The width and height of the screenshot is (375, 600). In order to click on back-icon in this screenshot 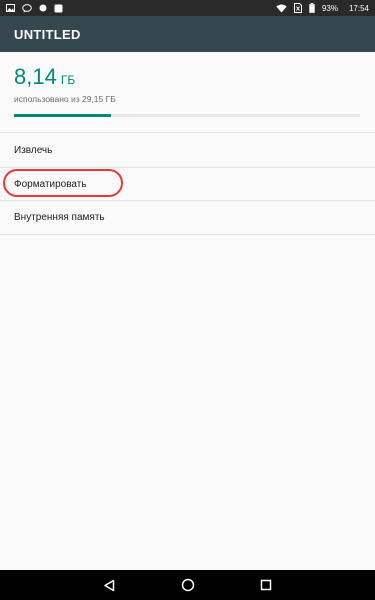, I will do `click(110, 585)`.